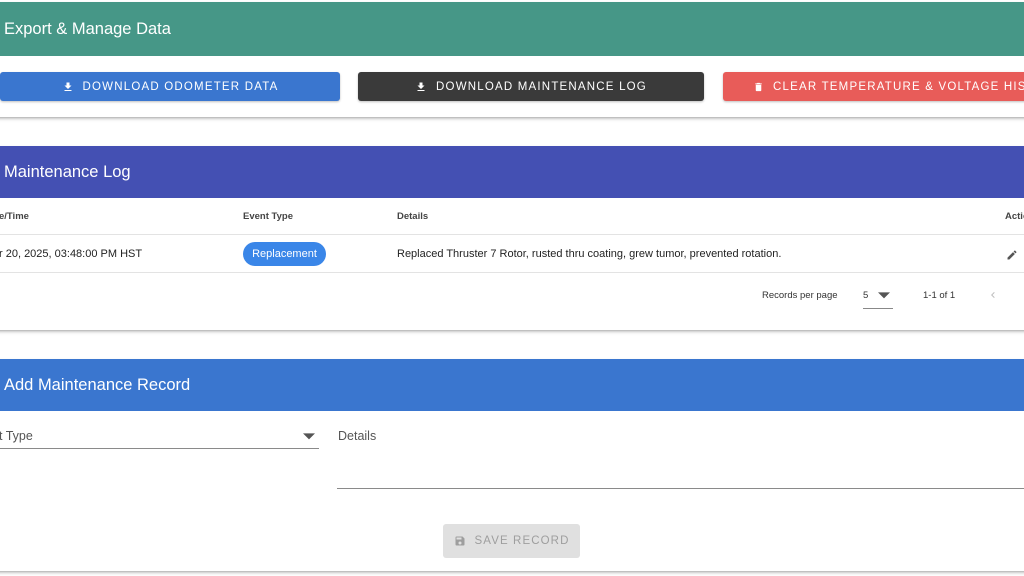  I want to click on row-datetime: r 20, 2025, 03:48:00 PM HST, so click(71, 254).